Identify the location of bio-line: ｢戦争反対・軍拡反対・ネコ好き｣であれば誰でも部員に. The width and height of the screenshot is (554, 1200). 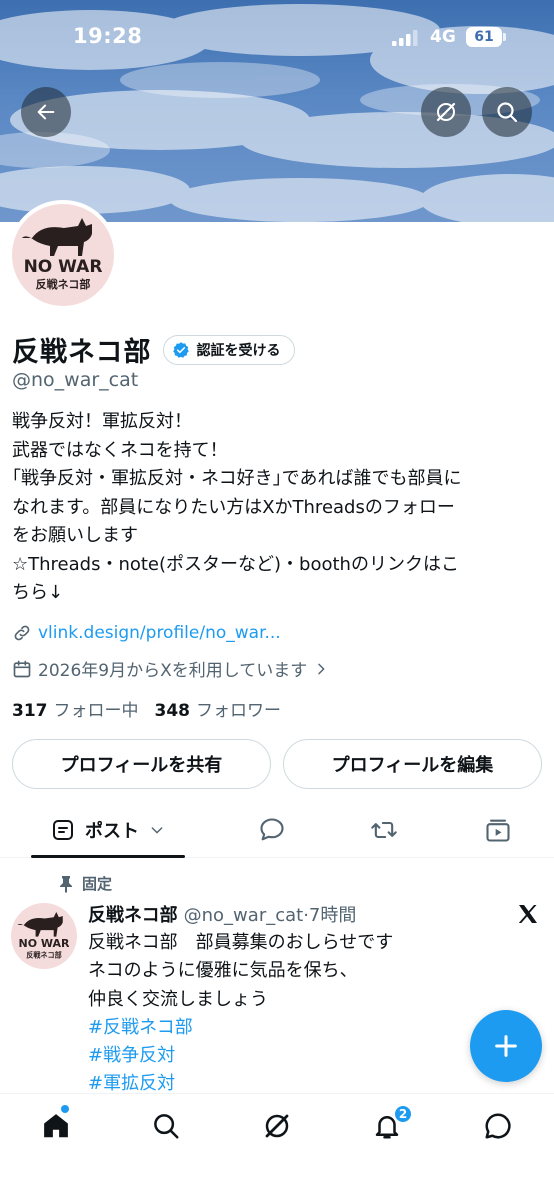
(237, 478).